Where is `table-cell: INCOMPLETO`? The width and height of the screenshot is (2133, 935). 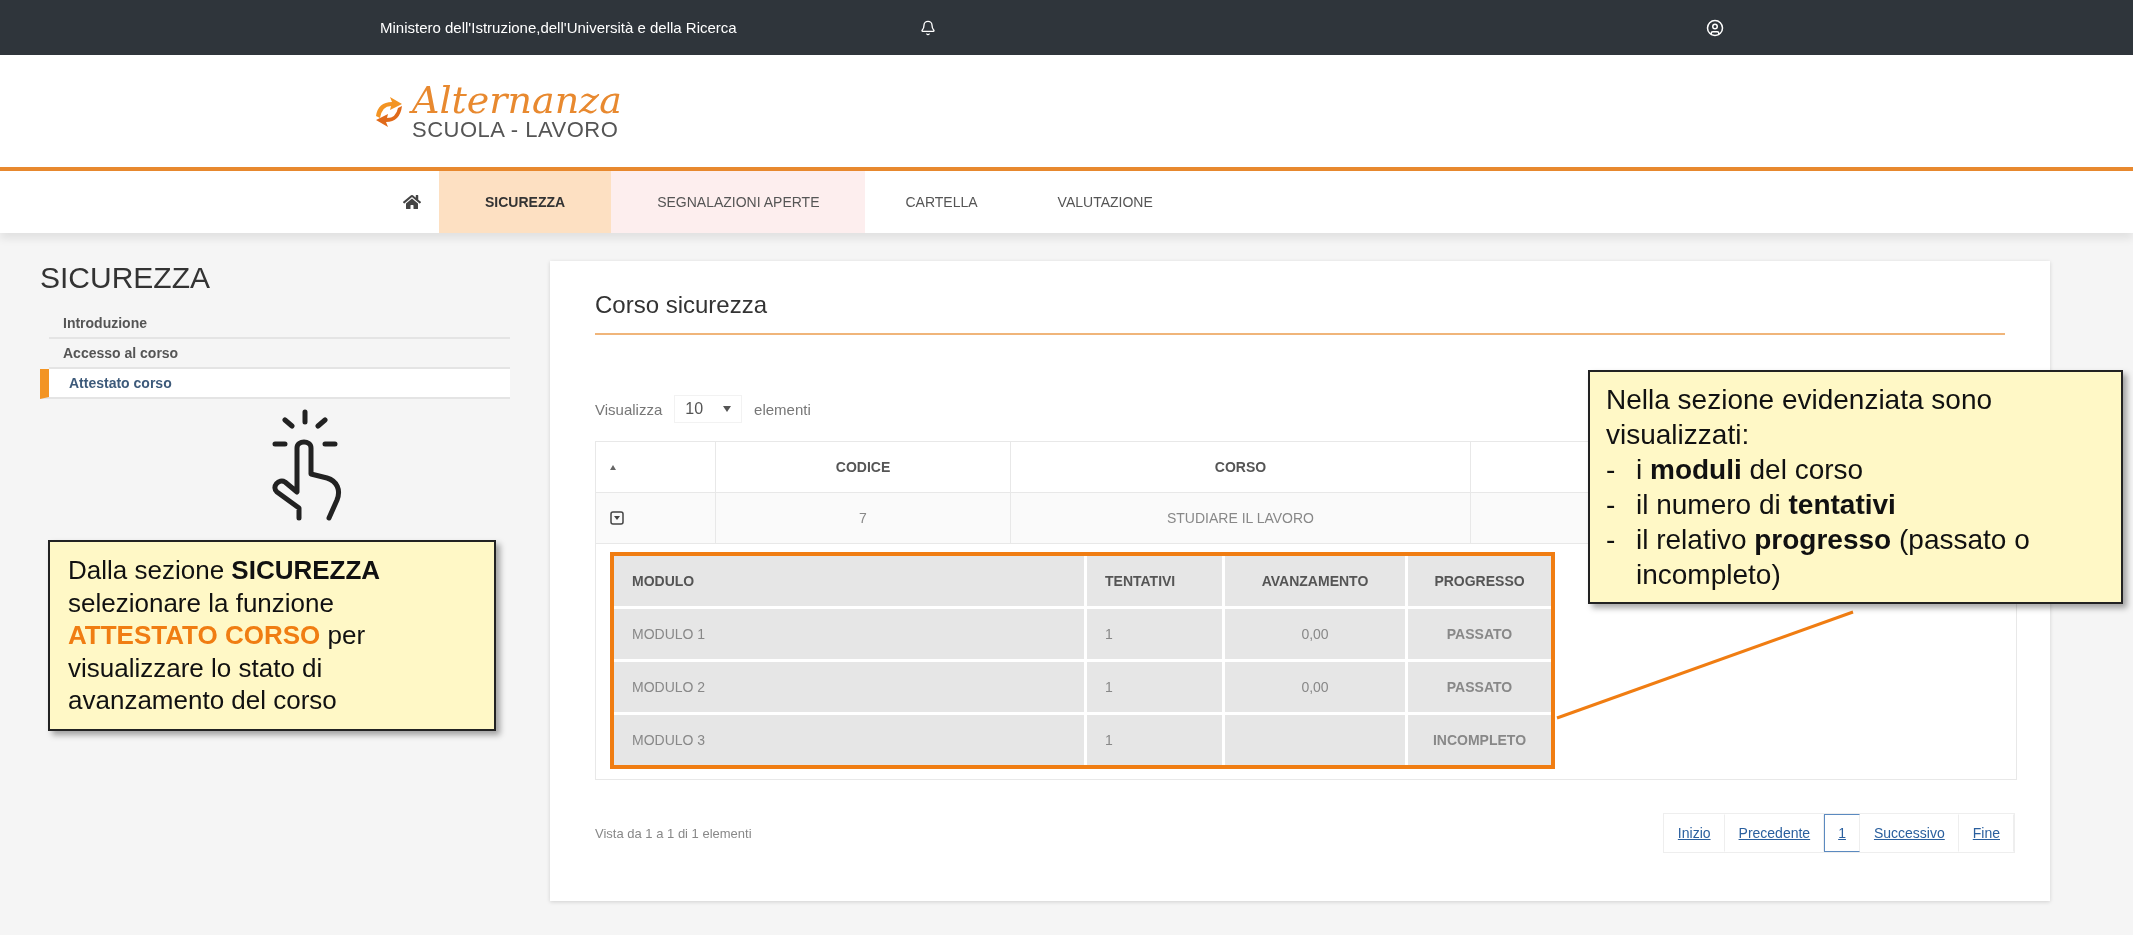 table-cell: INCOMPLETO is located at coordinates (1479, 740).